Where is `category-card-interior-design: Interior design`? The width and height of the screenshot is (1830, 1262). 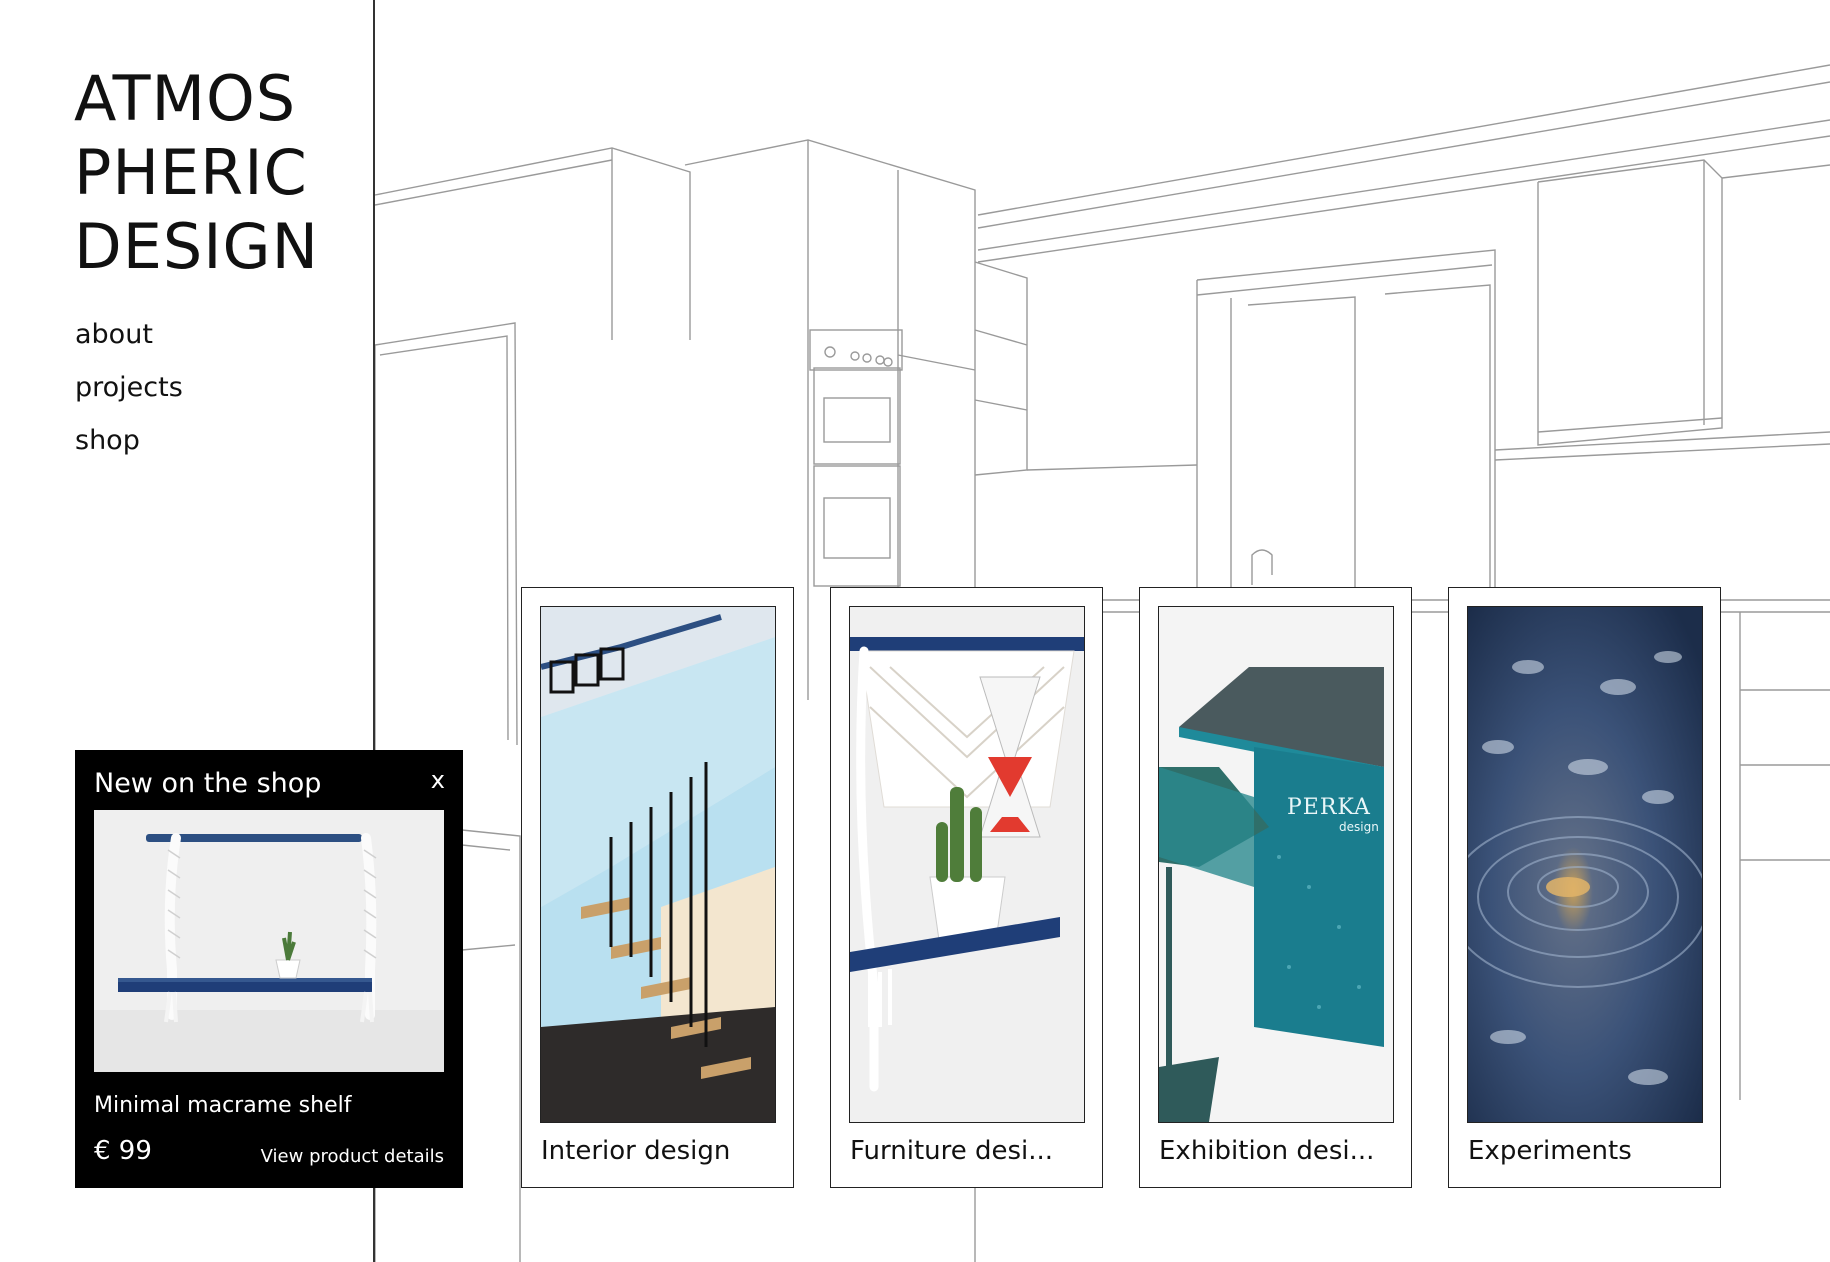 category-card-interior-design: Interior design is located at coordinates (657, 887).